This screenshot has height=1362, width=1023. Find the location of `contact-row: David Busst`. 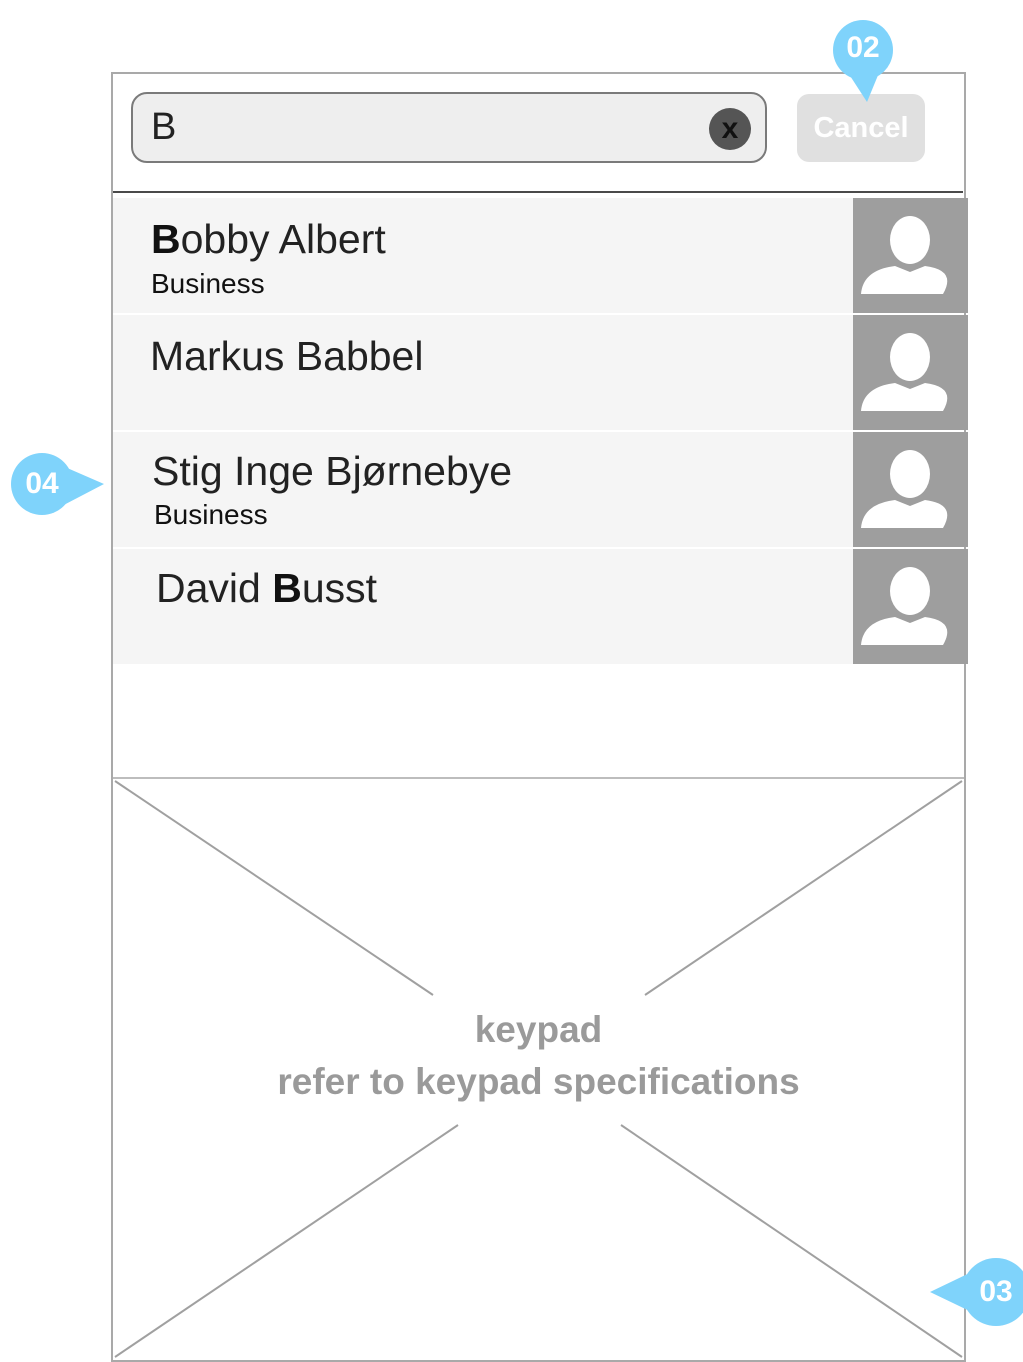

contact-row: David Busst is located at coordinates (540, 606).